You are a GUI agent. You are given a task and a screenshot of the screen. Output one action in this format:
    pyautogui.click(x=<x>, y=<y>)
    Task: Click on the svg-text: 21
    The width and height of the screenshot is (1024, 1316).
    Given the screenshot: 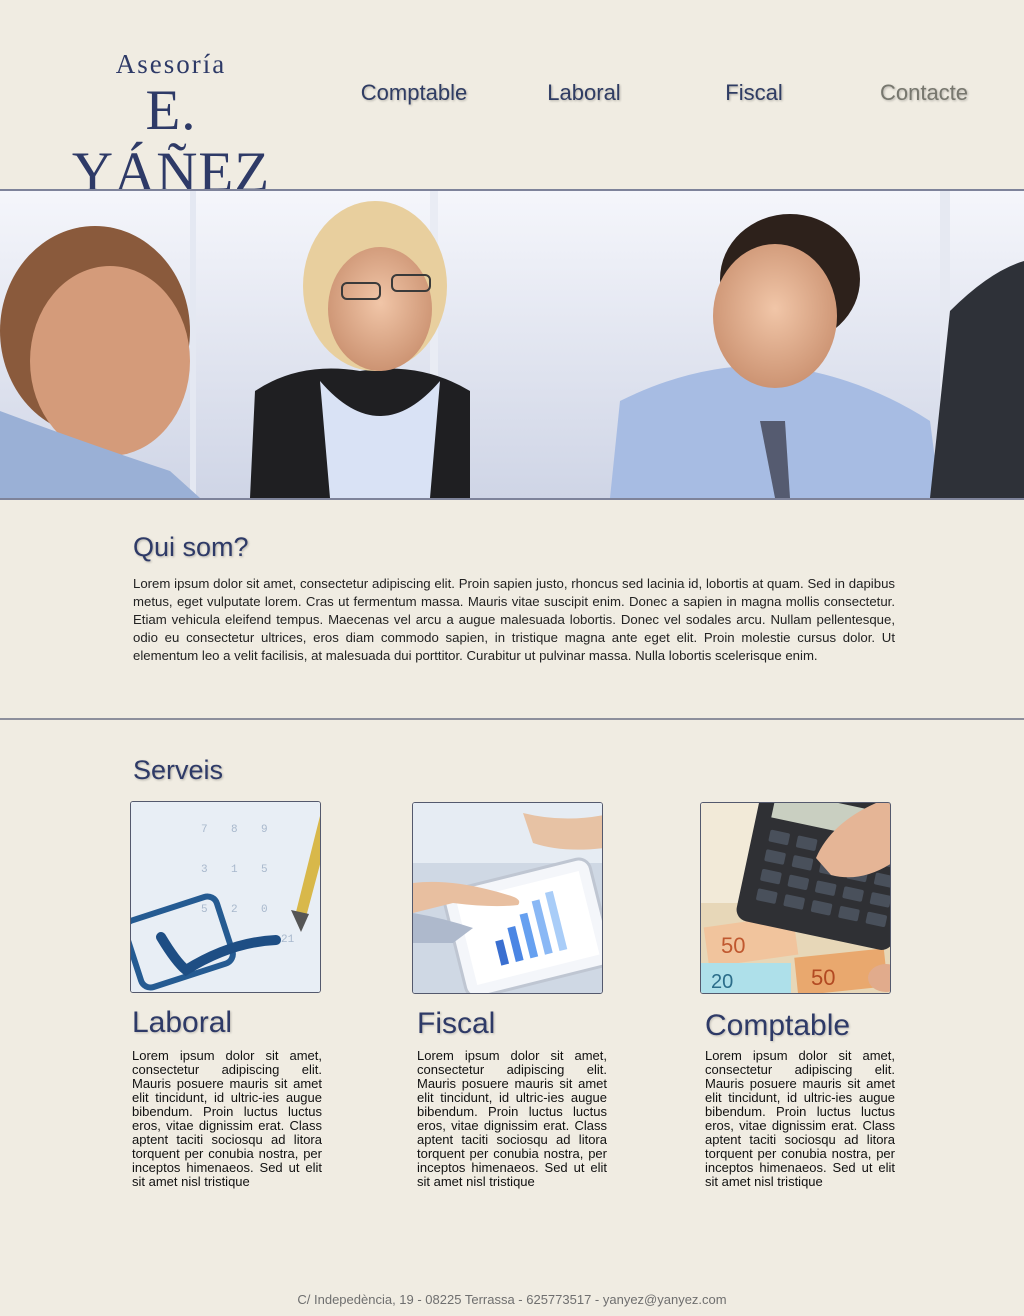 What is the action you would take?
    pyautogui.click(x=288, y=940)
    